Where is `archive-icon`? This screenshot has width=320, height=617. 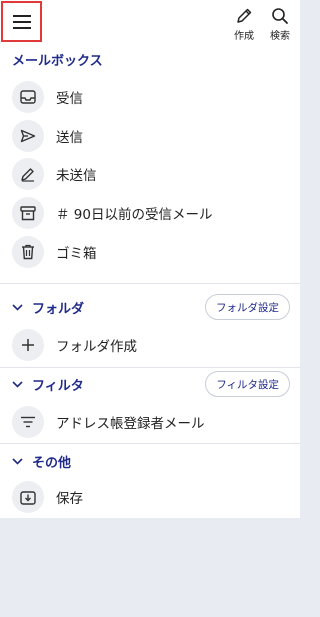
archive-icon is located at coordinates (28, 213).